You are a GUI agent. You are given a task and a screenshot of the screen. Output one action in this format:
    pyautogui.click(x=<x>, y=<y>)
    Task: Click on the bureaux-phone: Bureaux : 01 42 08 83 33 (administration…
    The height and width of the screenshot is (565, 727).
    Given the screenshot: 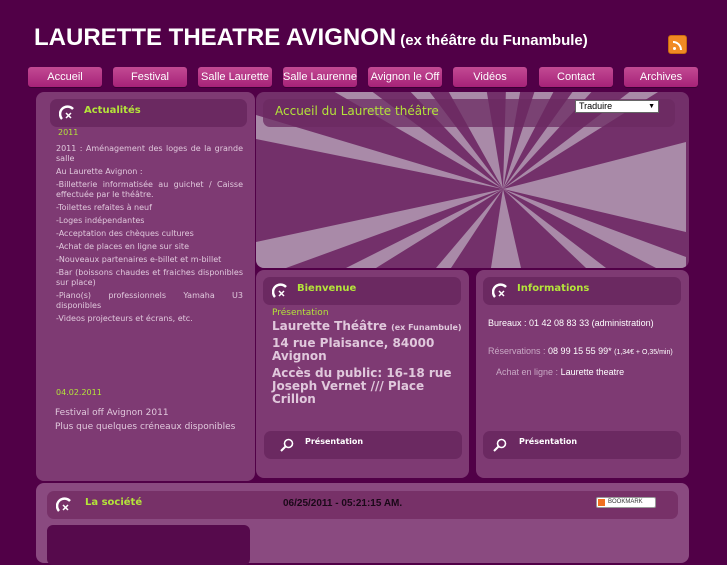 What is the action you would take?
    pyautogui.click(x=571, y=323)
    